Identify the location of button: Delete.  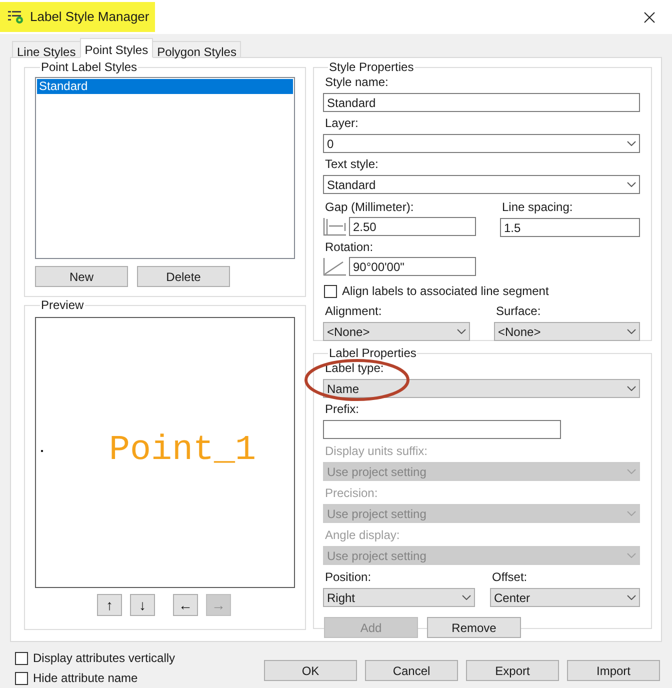
(183, 276).